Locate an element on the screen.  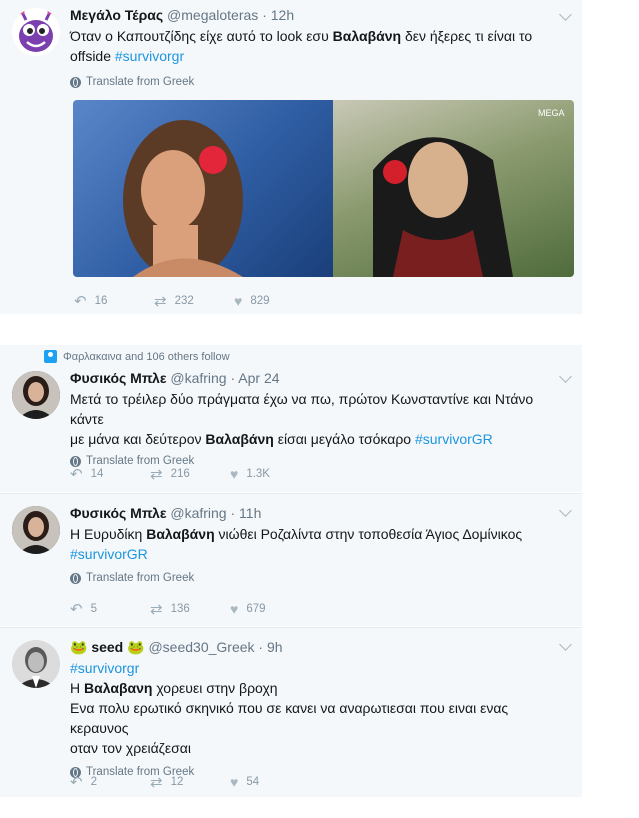
tweet-actions: ↶ 16 ⇄ 232 ♥ 829 is located at coordinates (194, 301).